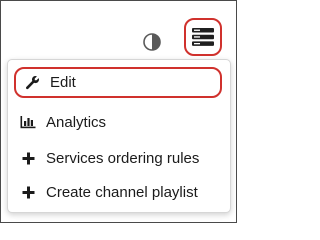  I want to click on menu-item-services-ordering-rules: Services ordering rules, so click(109, 158).